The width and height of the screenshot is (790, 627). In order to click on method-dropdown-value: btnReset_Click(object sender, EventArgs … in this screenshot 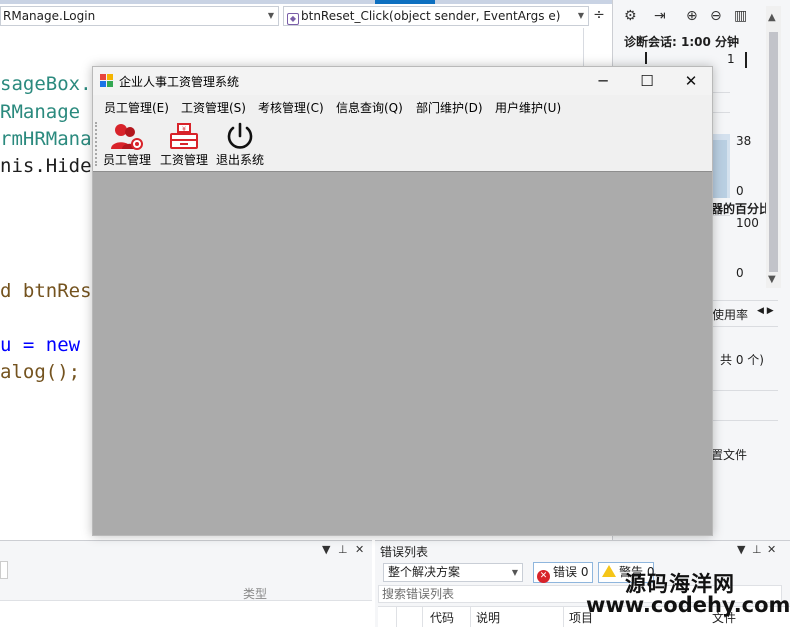, I will do `click(431, 16)`.